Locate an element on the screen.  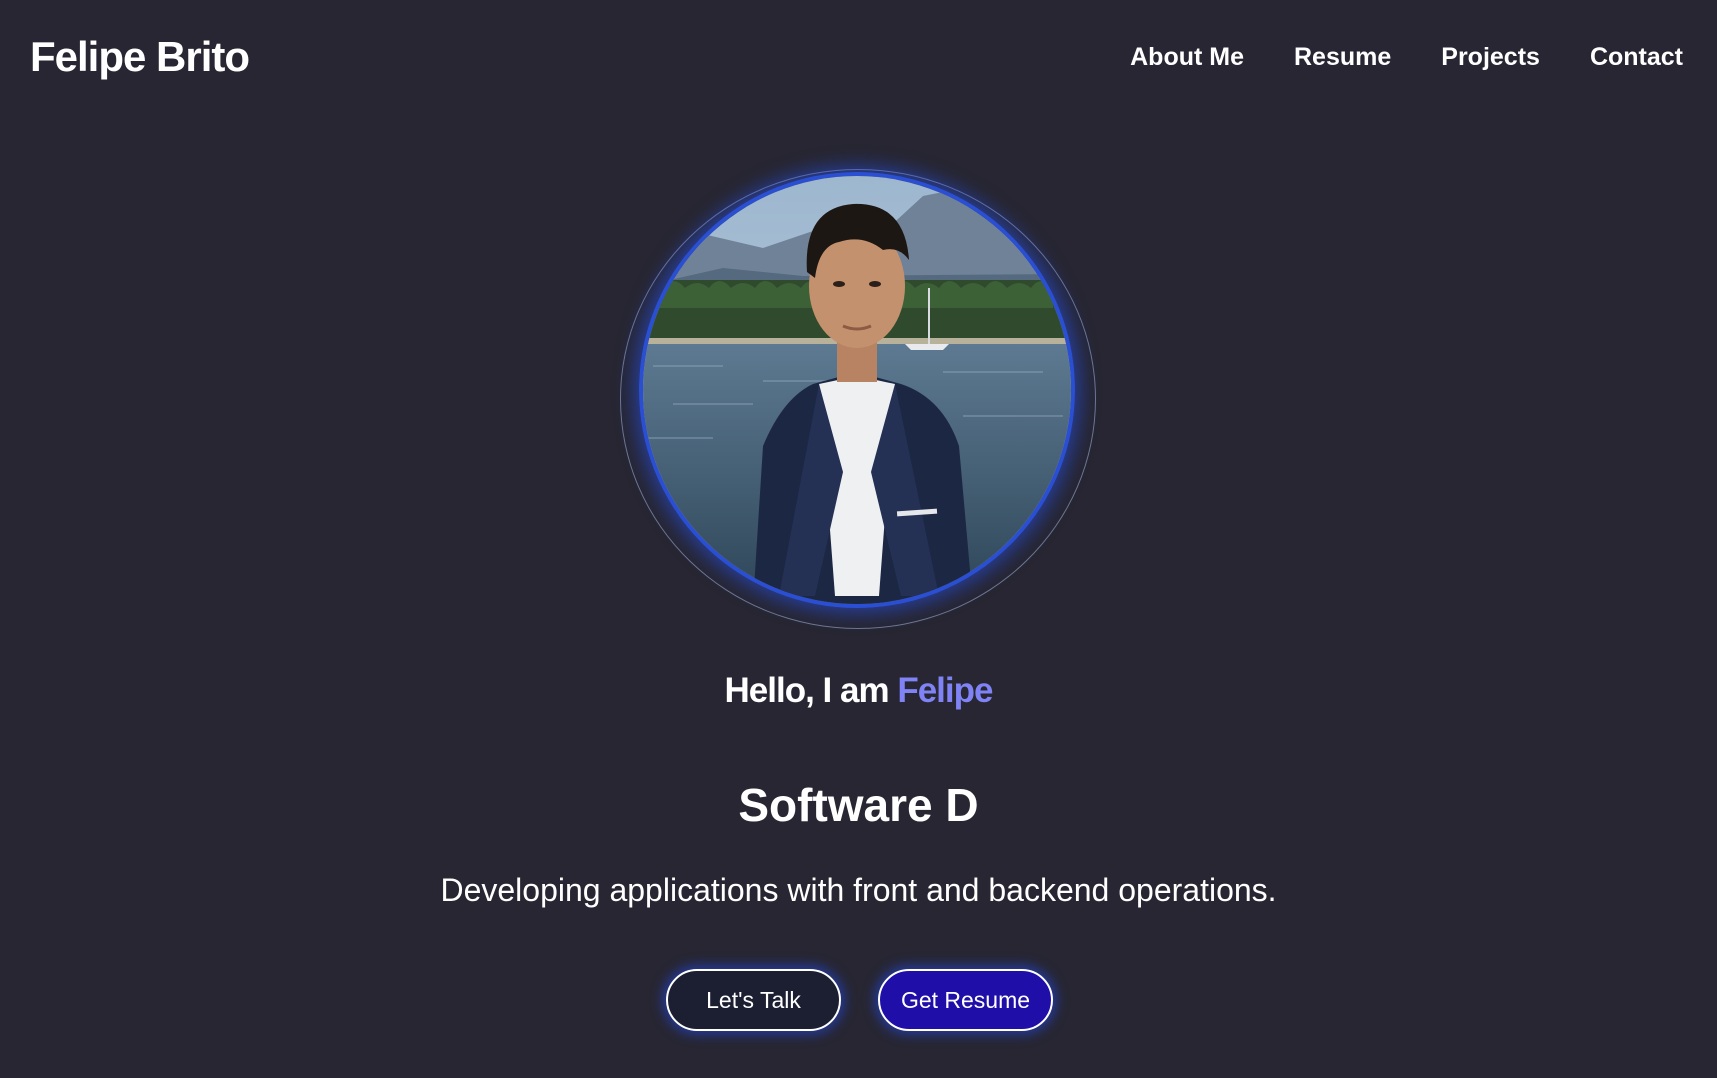
nav-about-me: About Me is located at coordinates (1187, 57).